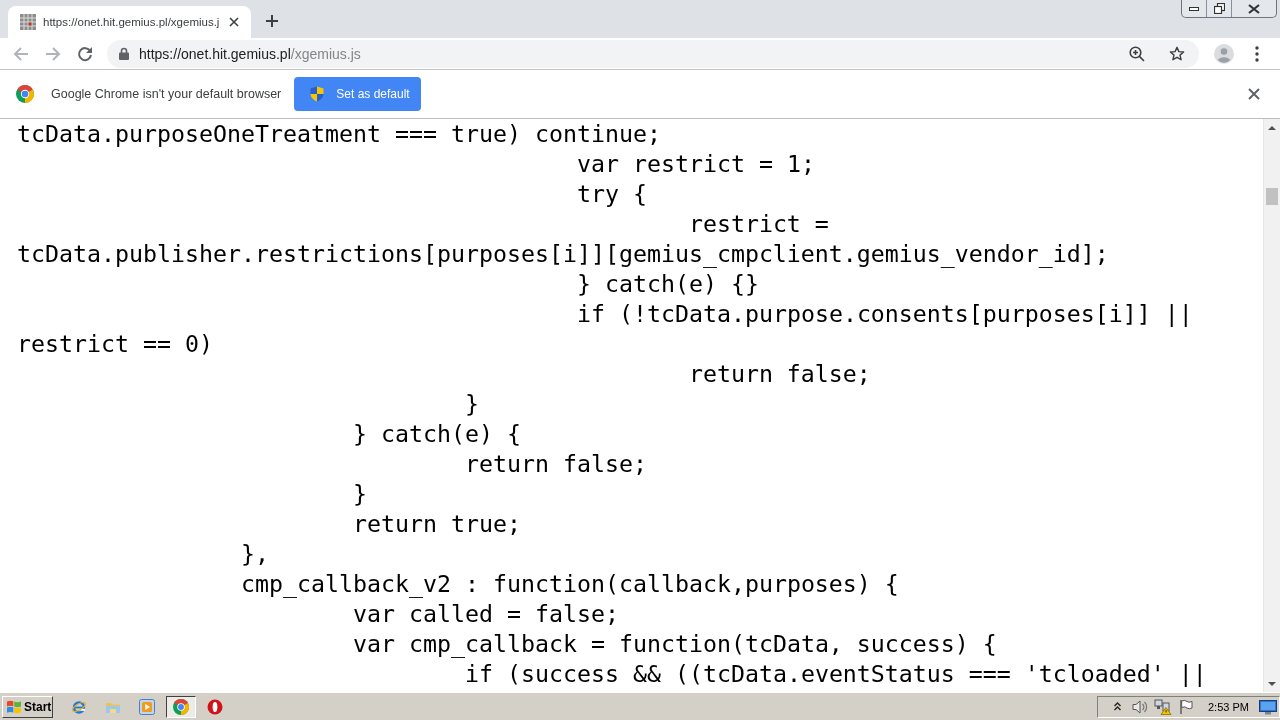  I want to click on url-text: https://onet.hit.gemius.pl/xgemius.js, so click(250, 53).